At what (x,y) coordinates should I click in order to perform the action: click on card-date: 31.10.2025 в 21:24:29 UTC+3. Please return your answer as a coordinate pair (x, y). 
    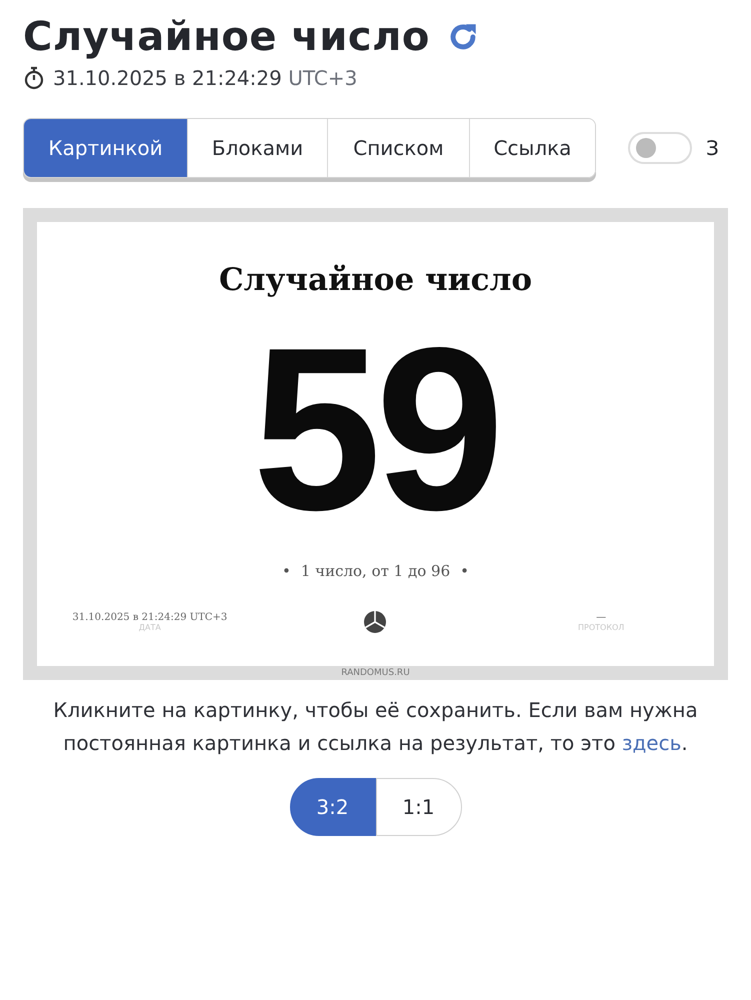
    Looking at the image, I should click on (150, 617).